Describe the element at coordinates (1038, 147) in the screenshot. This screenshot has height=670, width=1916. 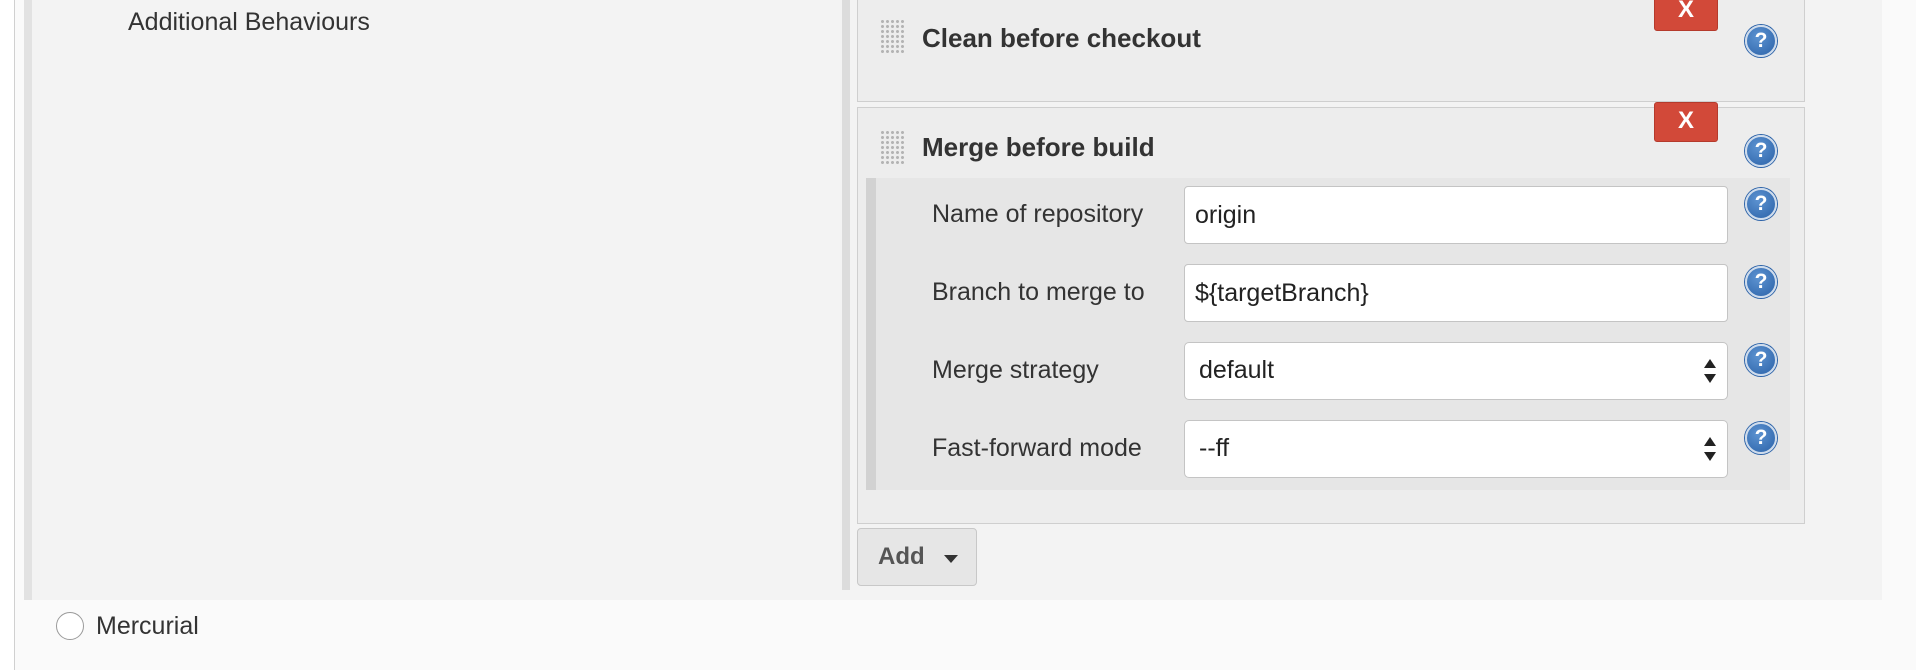
I see `behaviour-title: Merge before build` at that location.